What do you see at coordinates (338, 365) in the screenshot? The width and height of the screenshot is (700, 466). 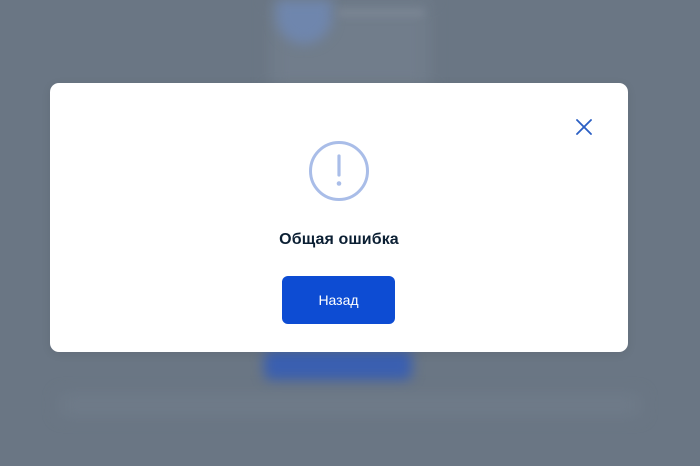 I see `background-button` at bounding box center [338, 365].